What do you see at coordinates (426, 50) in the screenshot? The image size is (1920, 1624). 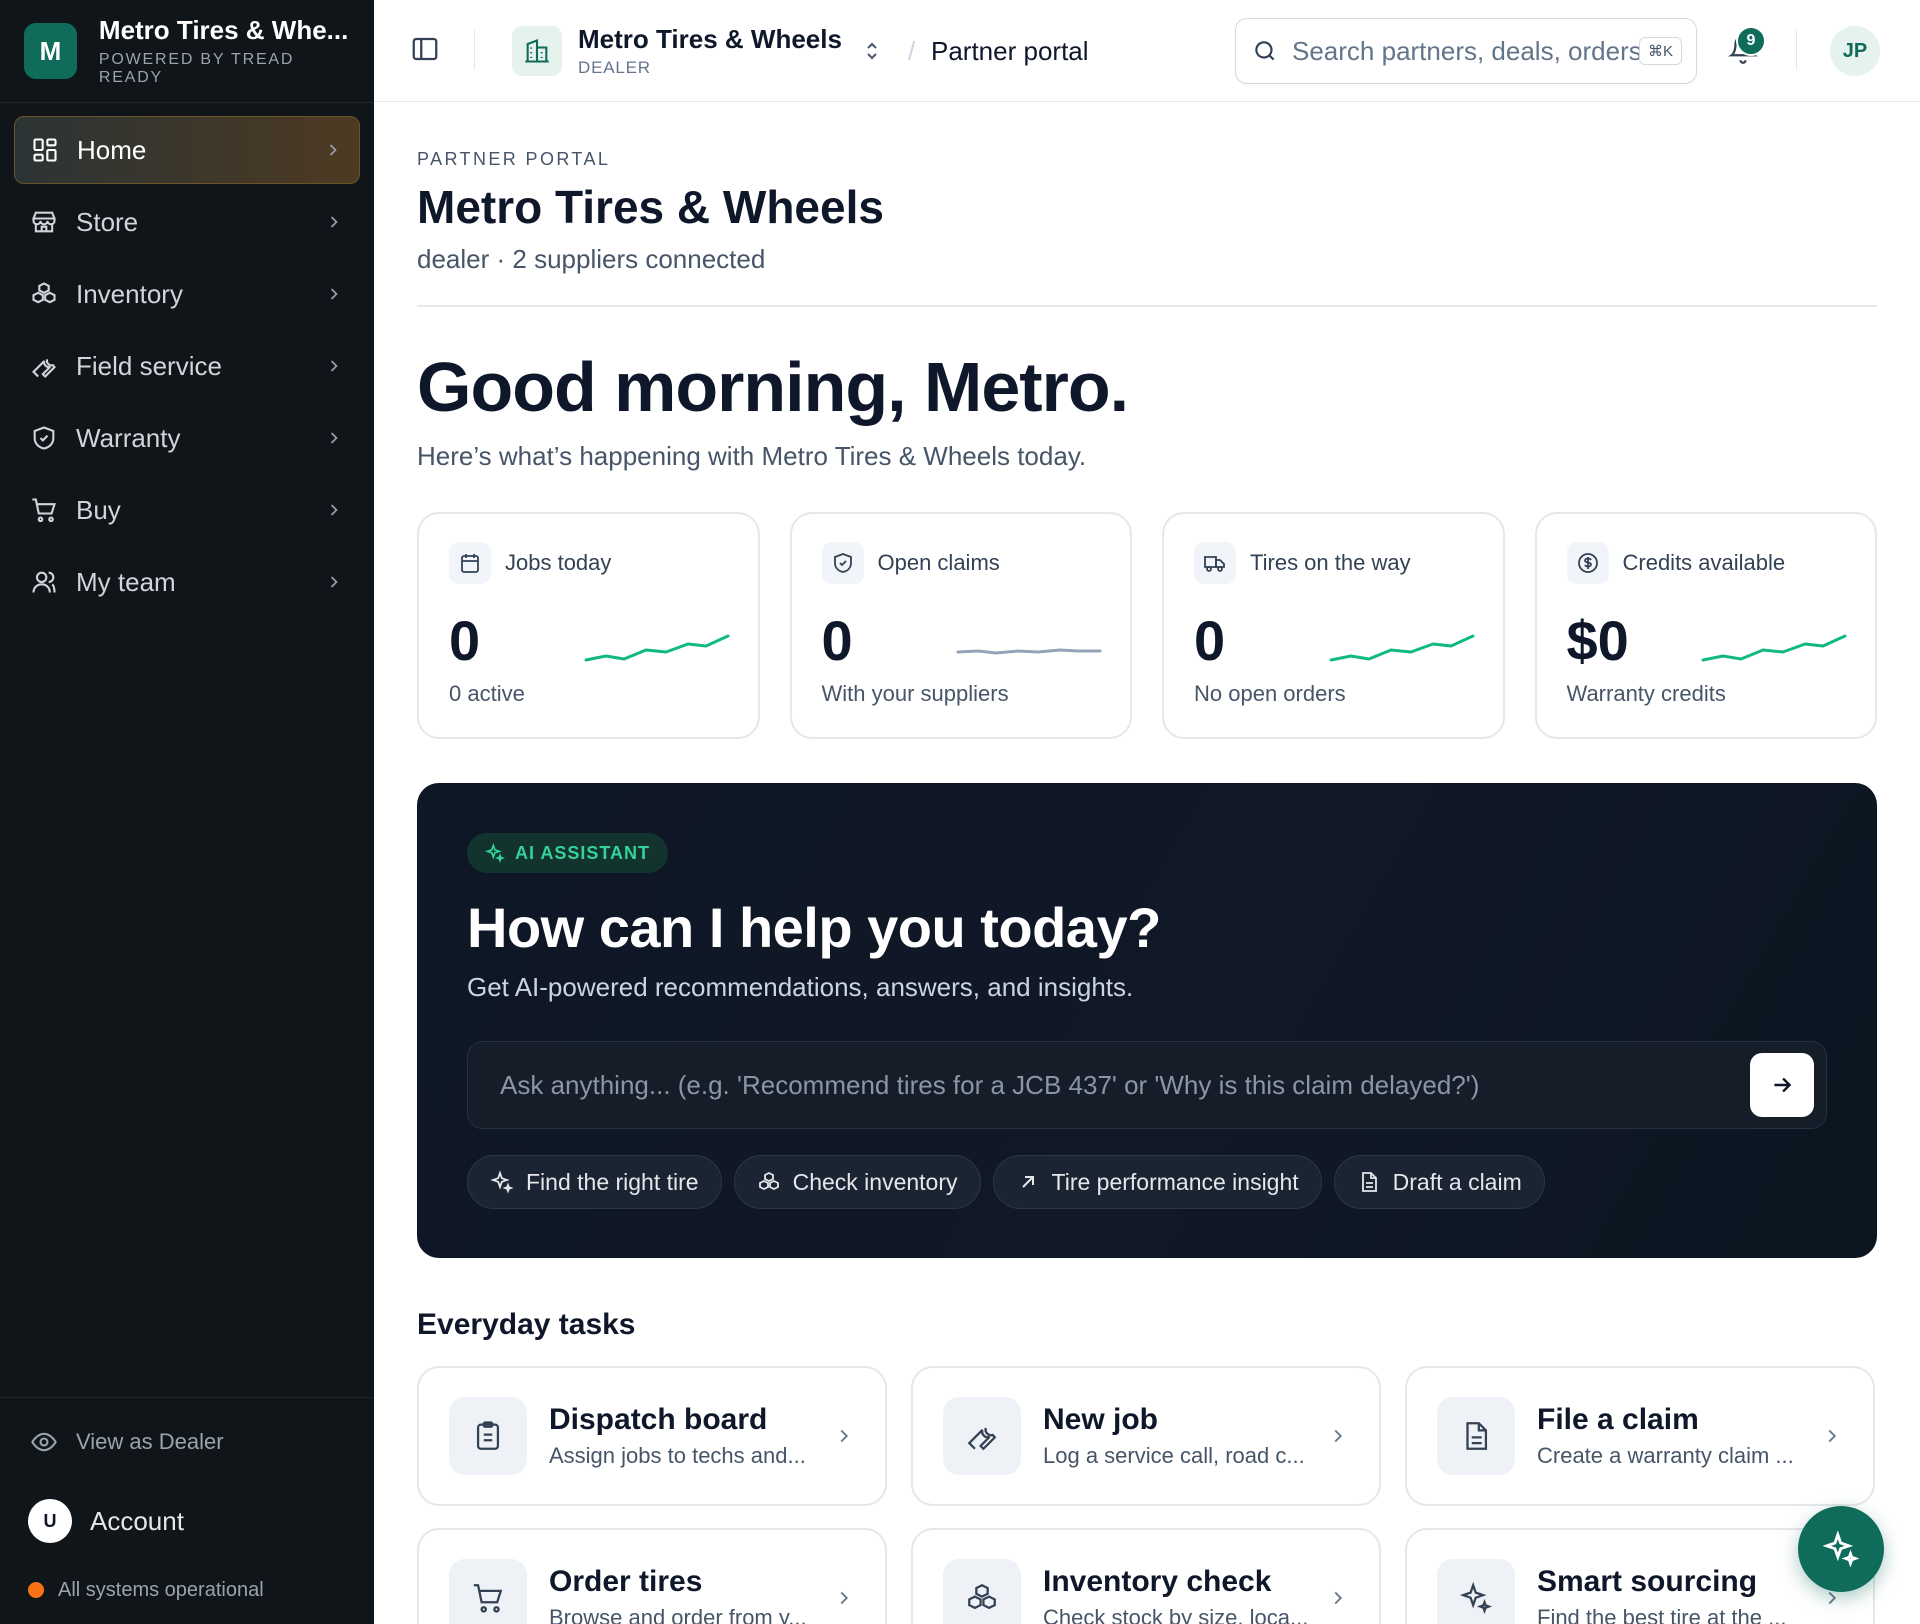 I see `sidebar-toggle-icon` at bounding box center [426, 50].